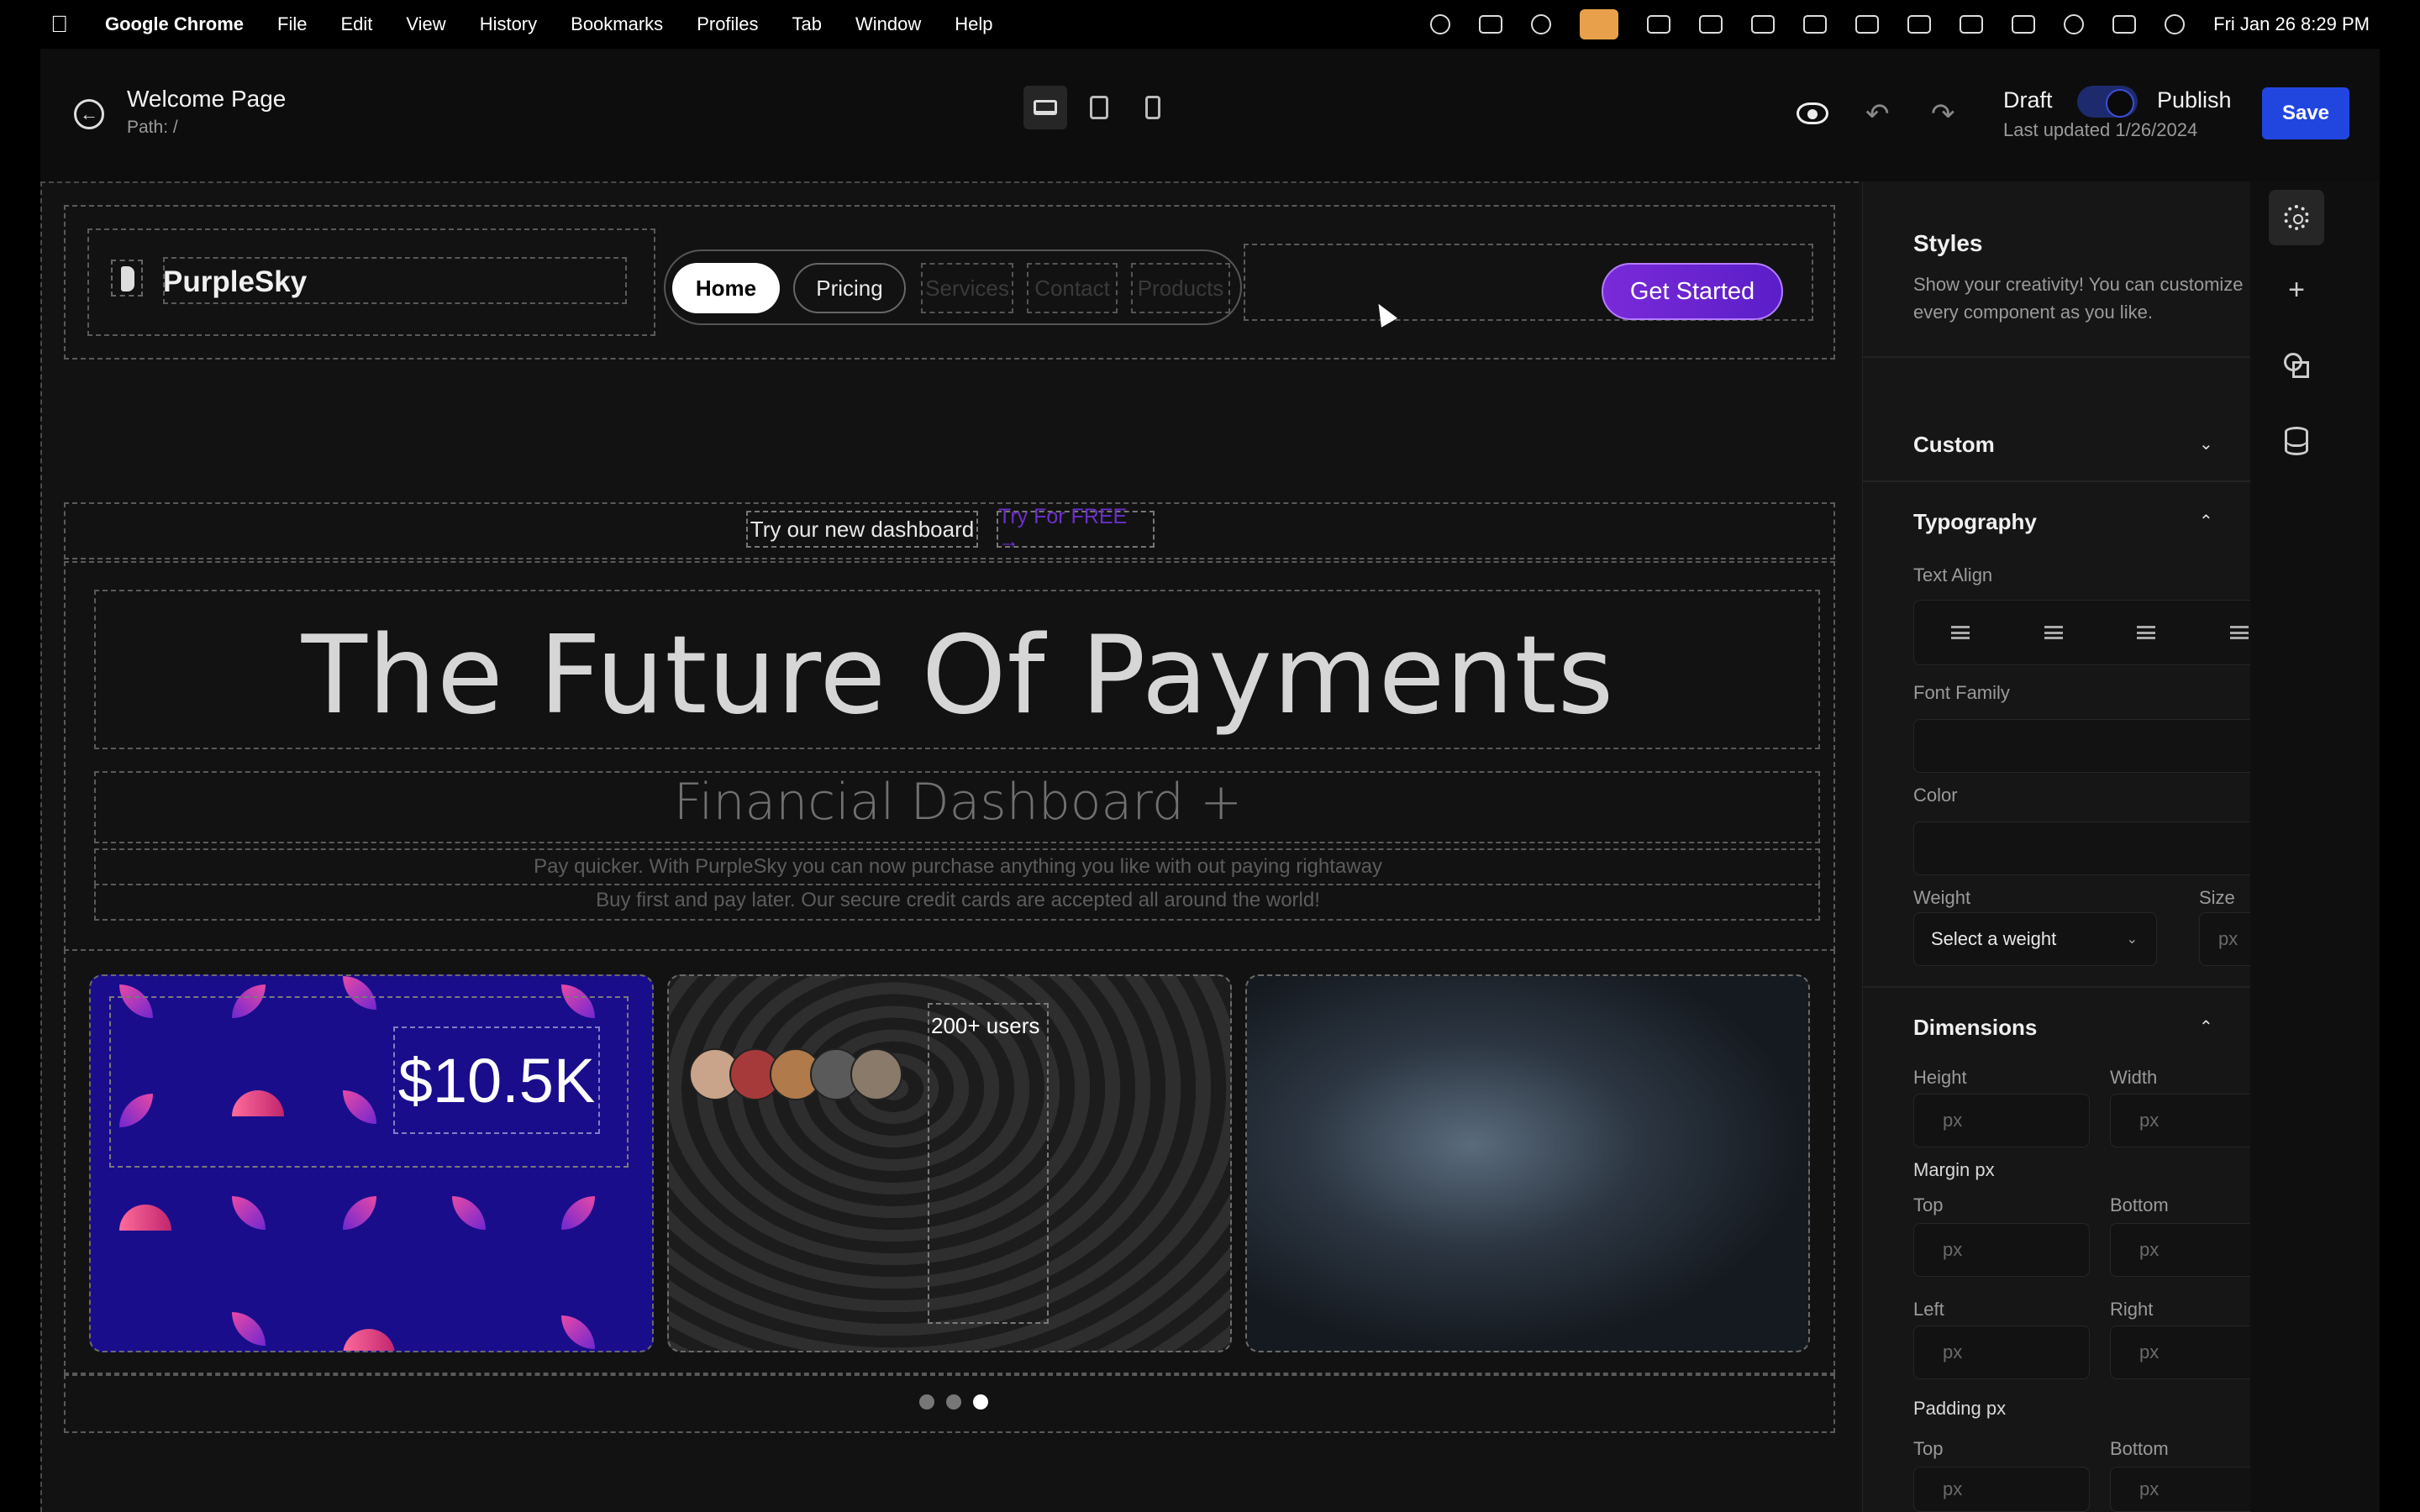 This screenshot has height=1512, width=2420. I want to click on stat-card-value: $10.5K, so click(496, 1080).